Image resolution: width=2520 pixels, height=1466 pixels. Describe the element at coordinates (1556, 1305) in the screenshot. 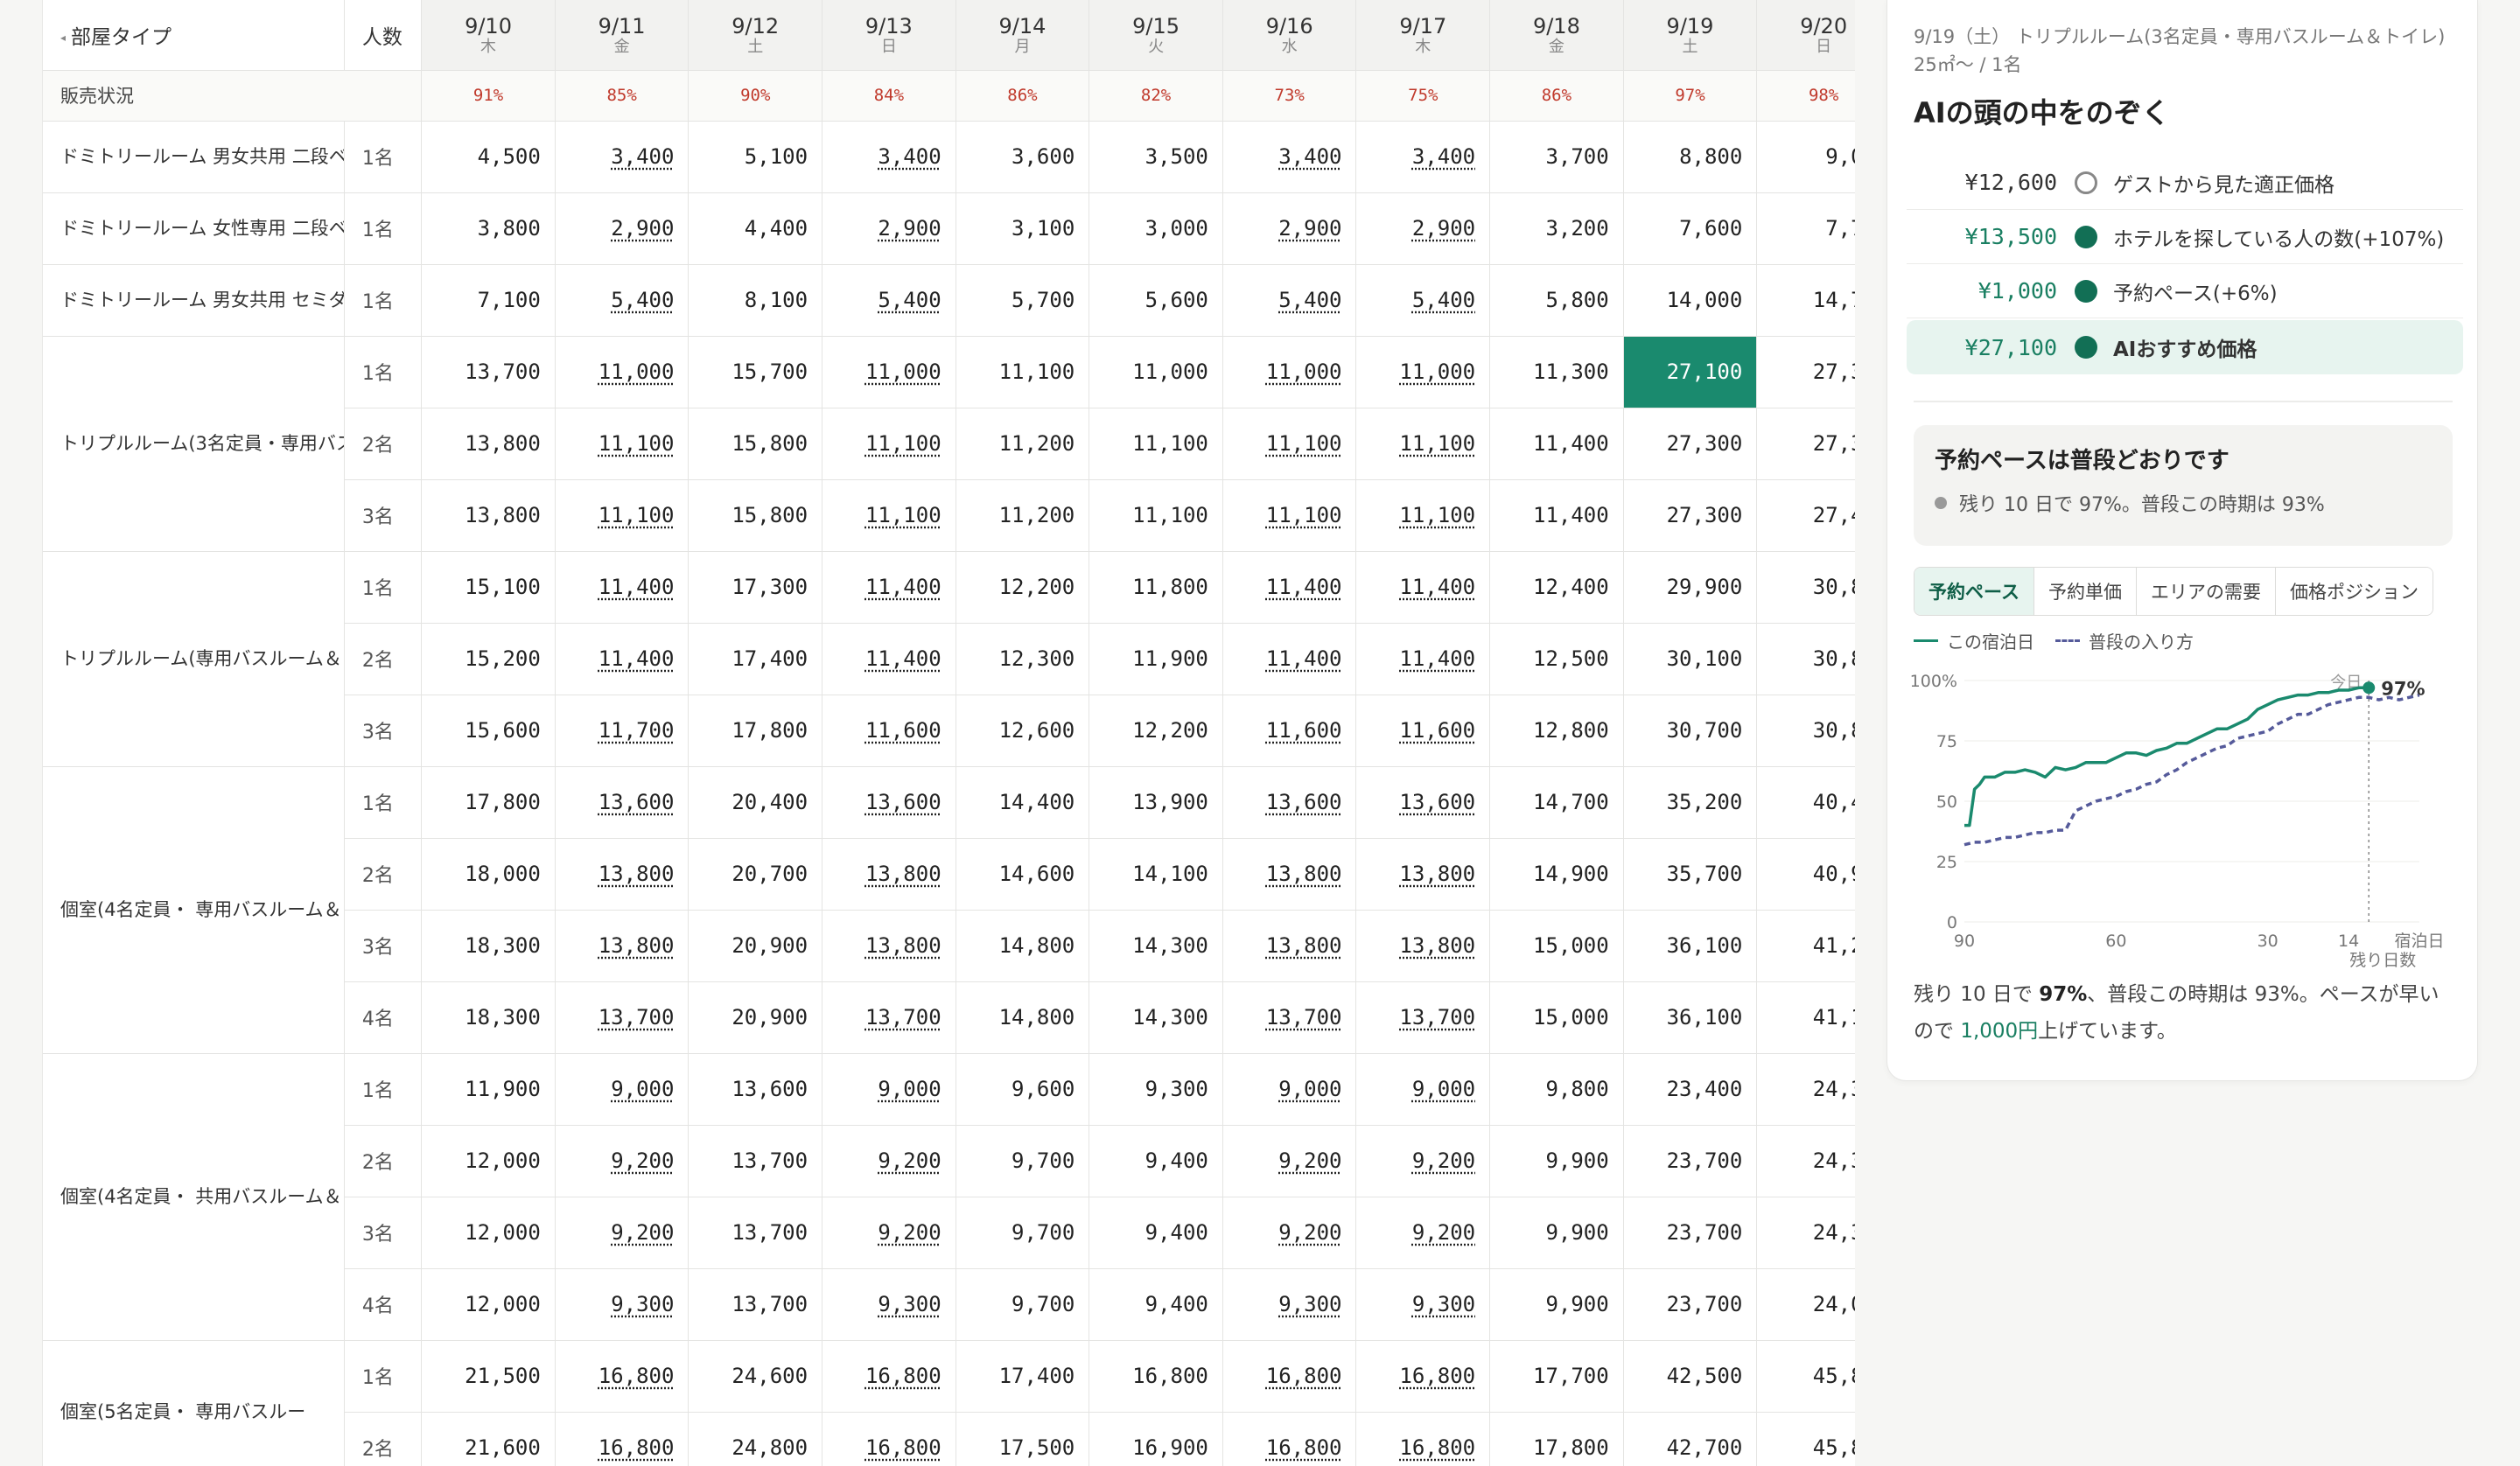

I see `price-cell: 9,900` at that location.